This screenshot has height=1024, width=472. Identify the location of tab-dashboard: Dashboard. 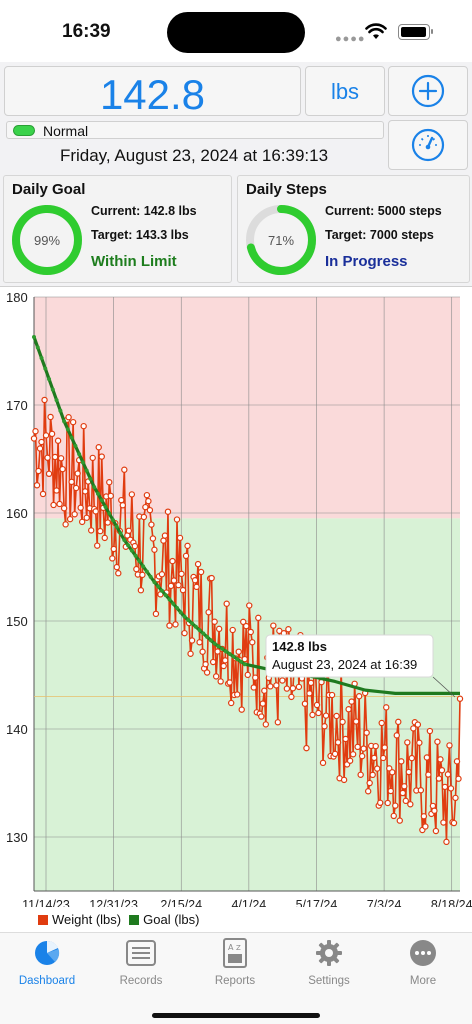
(47, 962).